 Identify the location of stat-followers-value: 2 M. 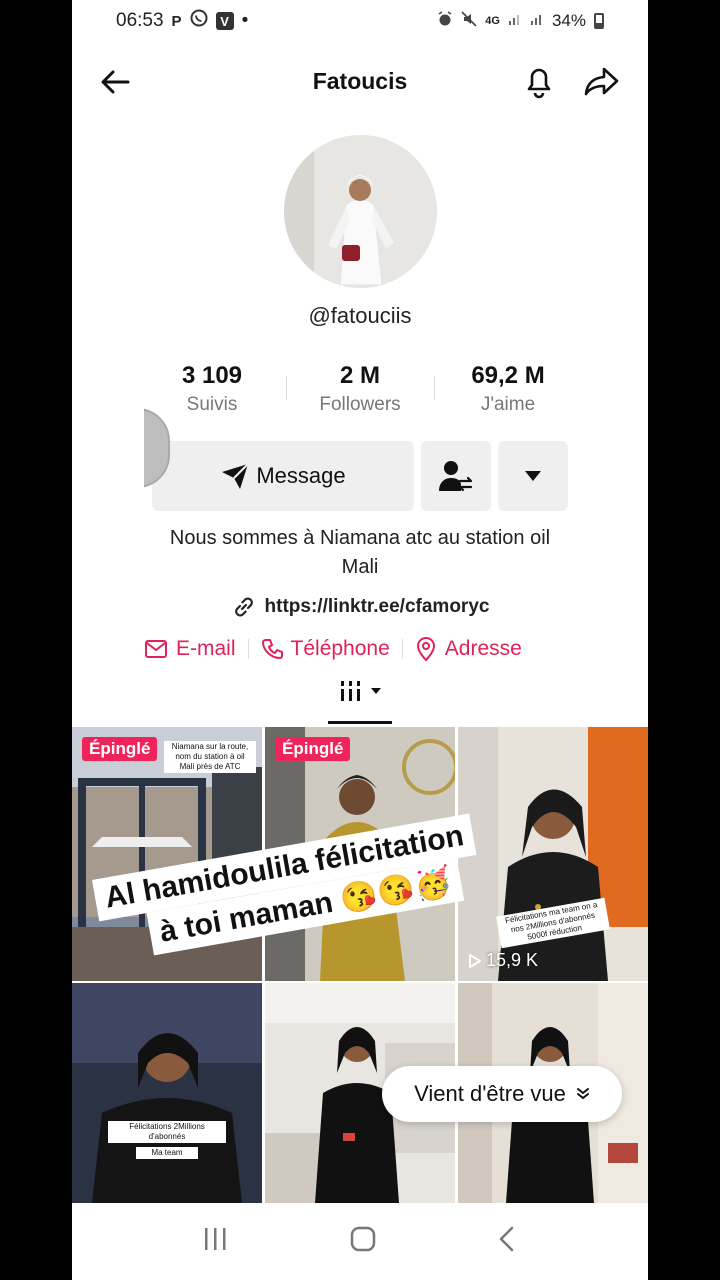
(359, 375).